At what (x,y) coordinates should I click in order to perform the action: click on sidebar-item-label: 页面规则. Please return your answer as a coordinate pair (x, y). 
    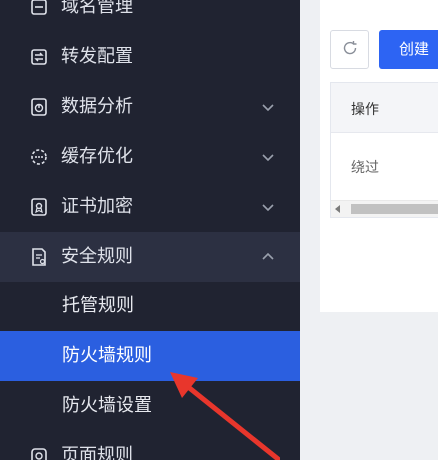
    Looking at the image, I should click on (97, 452).